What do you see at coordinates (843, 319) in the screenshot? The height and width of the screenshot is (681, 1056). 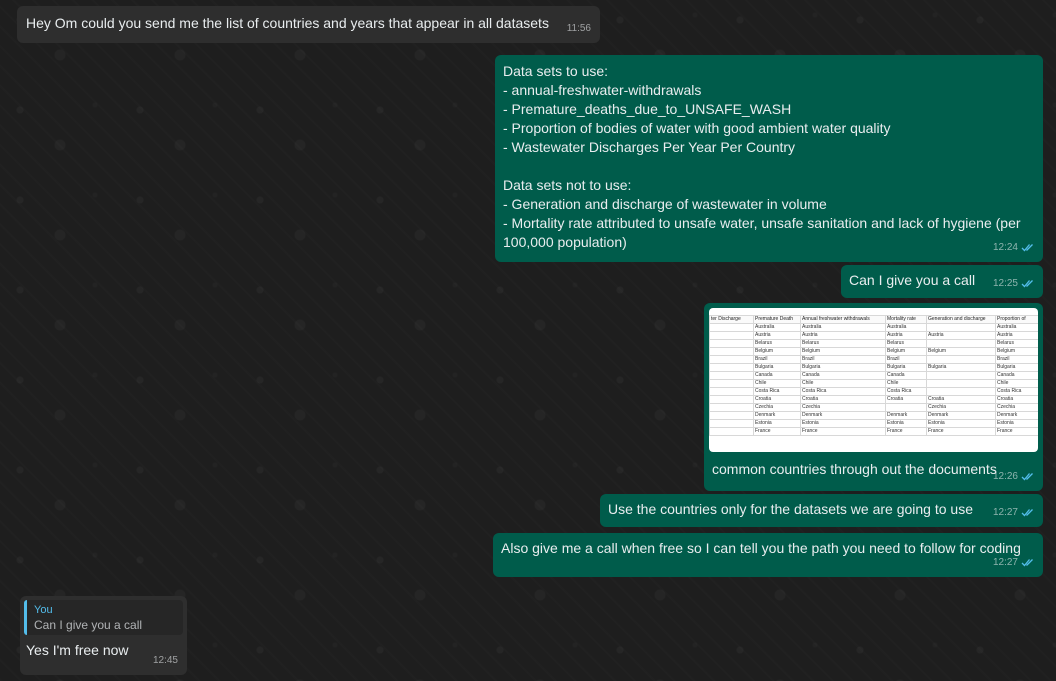 I see `sheet-header-cell: Annual freshwater withdrawals` at bounding box center [843, 319].